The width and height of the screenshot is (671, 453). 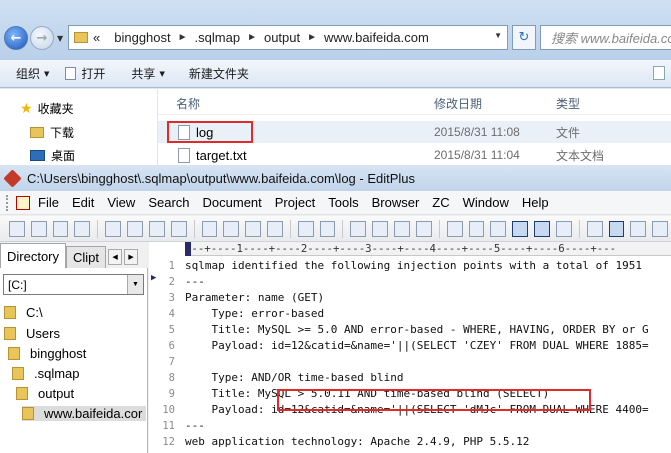 What do you see at coordinates (282, 37) in the screenshot?
I see `address-segment-output: output` at bounding box center [282, 37].